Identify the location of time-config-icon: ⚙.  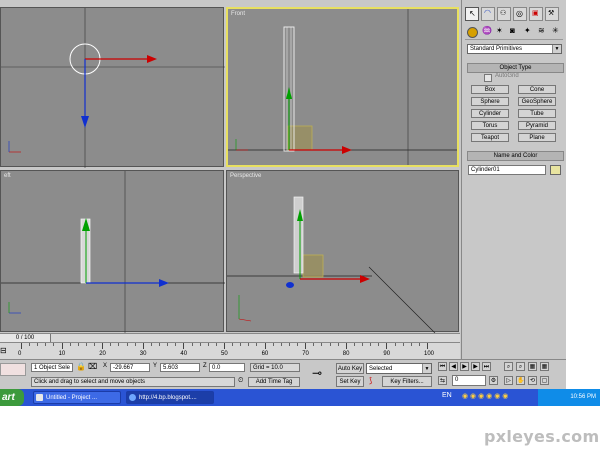
(493, 380).